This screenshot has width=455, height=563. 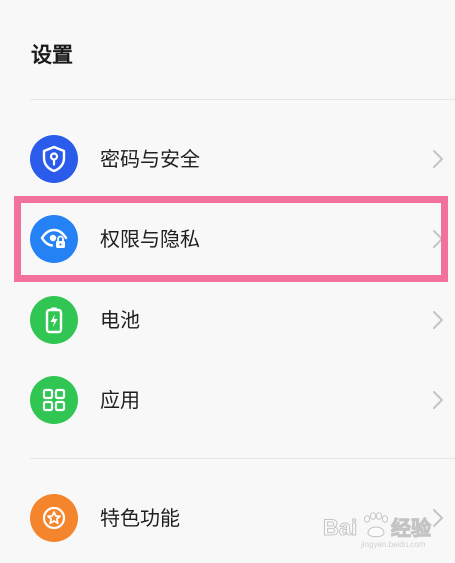 What do you see at coordinates (150, 159) in the screenshot?
I see `settings-item-label: 密码与安全` at bounding box center [150, 159].